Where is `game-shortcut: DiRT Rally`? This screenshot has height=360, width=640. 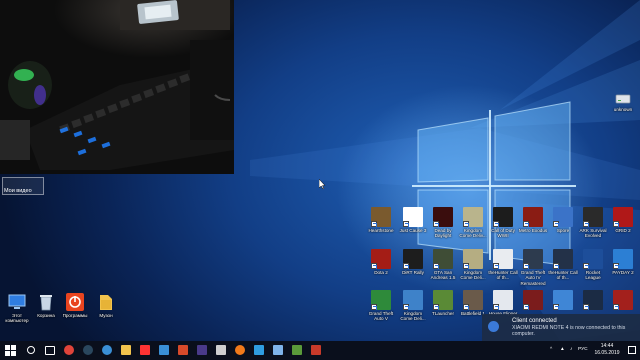 game-shortcut: DiRT Rally is located at coordinates (413, 262).